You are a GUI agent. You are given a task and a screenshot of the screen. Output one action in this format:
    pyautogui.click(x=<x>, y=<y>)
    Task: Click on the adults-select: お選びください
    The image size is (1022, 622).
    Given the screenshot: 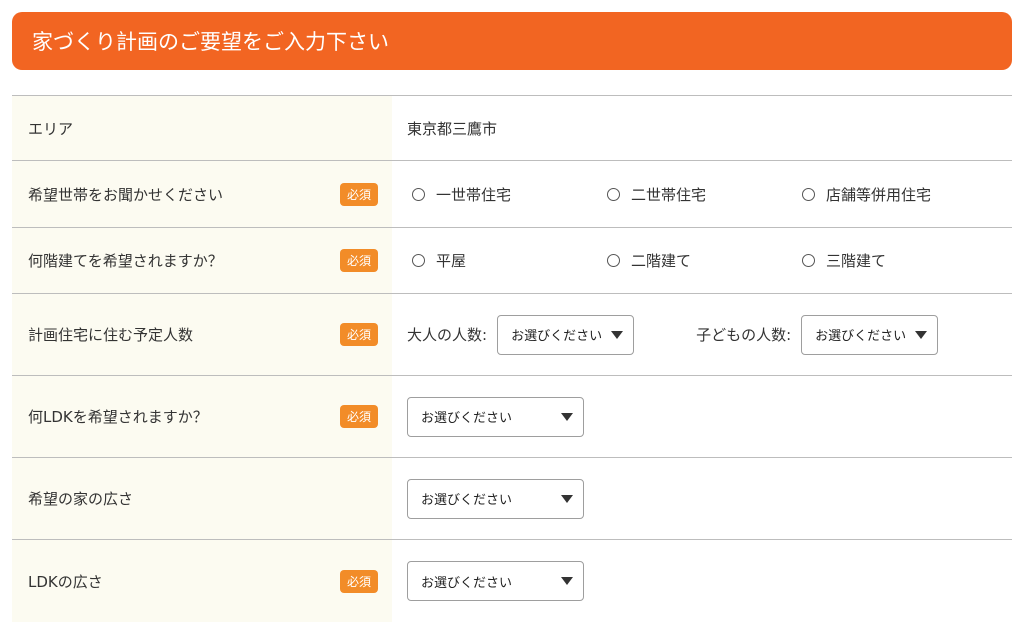 What is the action you would take?
    pyautogui.click(x=566, y=334)
    